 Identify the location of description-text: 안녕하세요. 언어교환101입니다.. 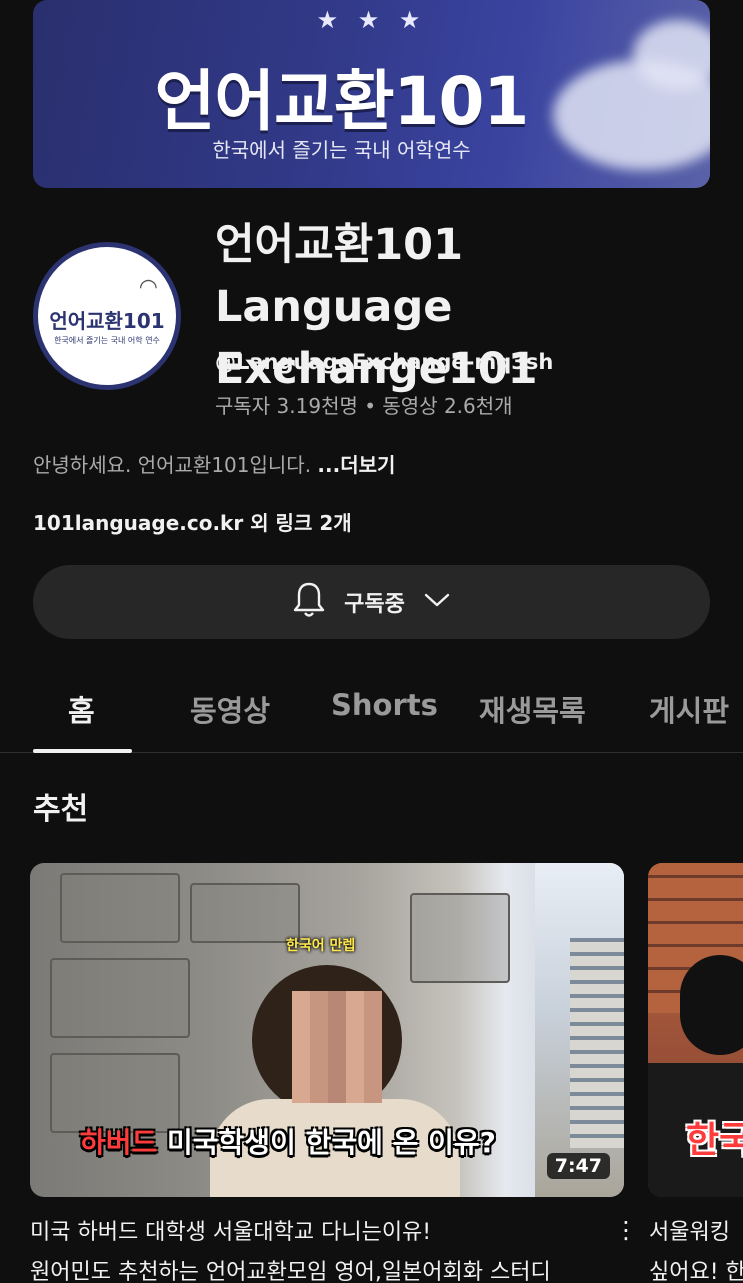
(175, 465).